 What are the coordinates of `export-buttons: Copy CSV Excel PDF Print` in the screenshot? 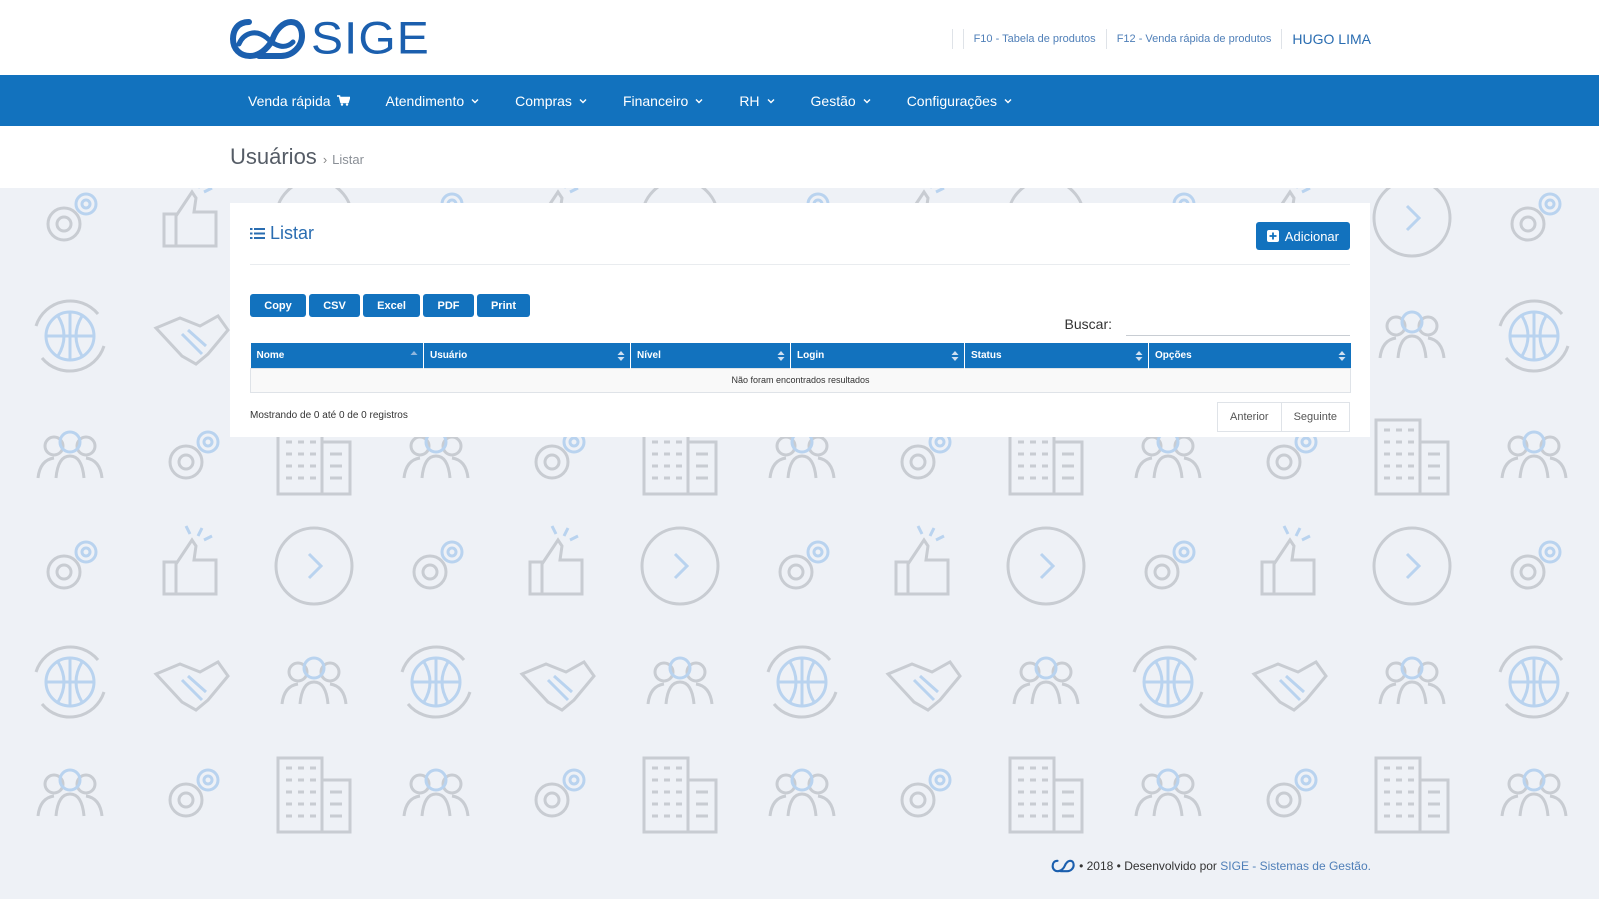 It's located at (391, 305).